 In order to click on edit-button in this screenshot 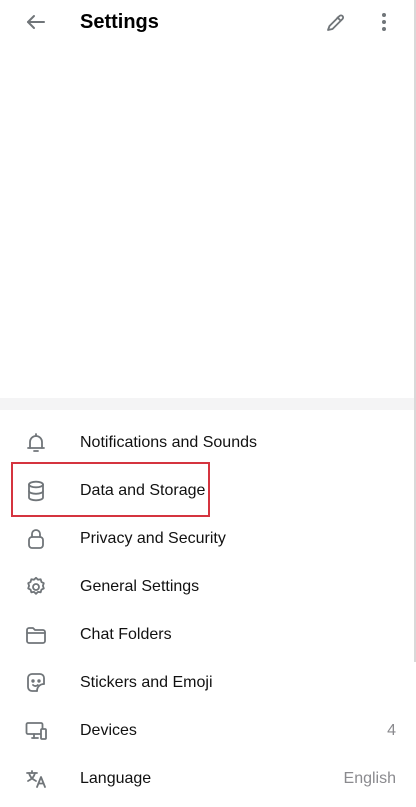, I will do `click(336, 22)`.